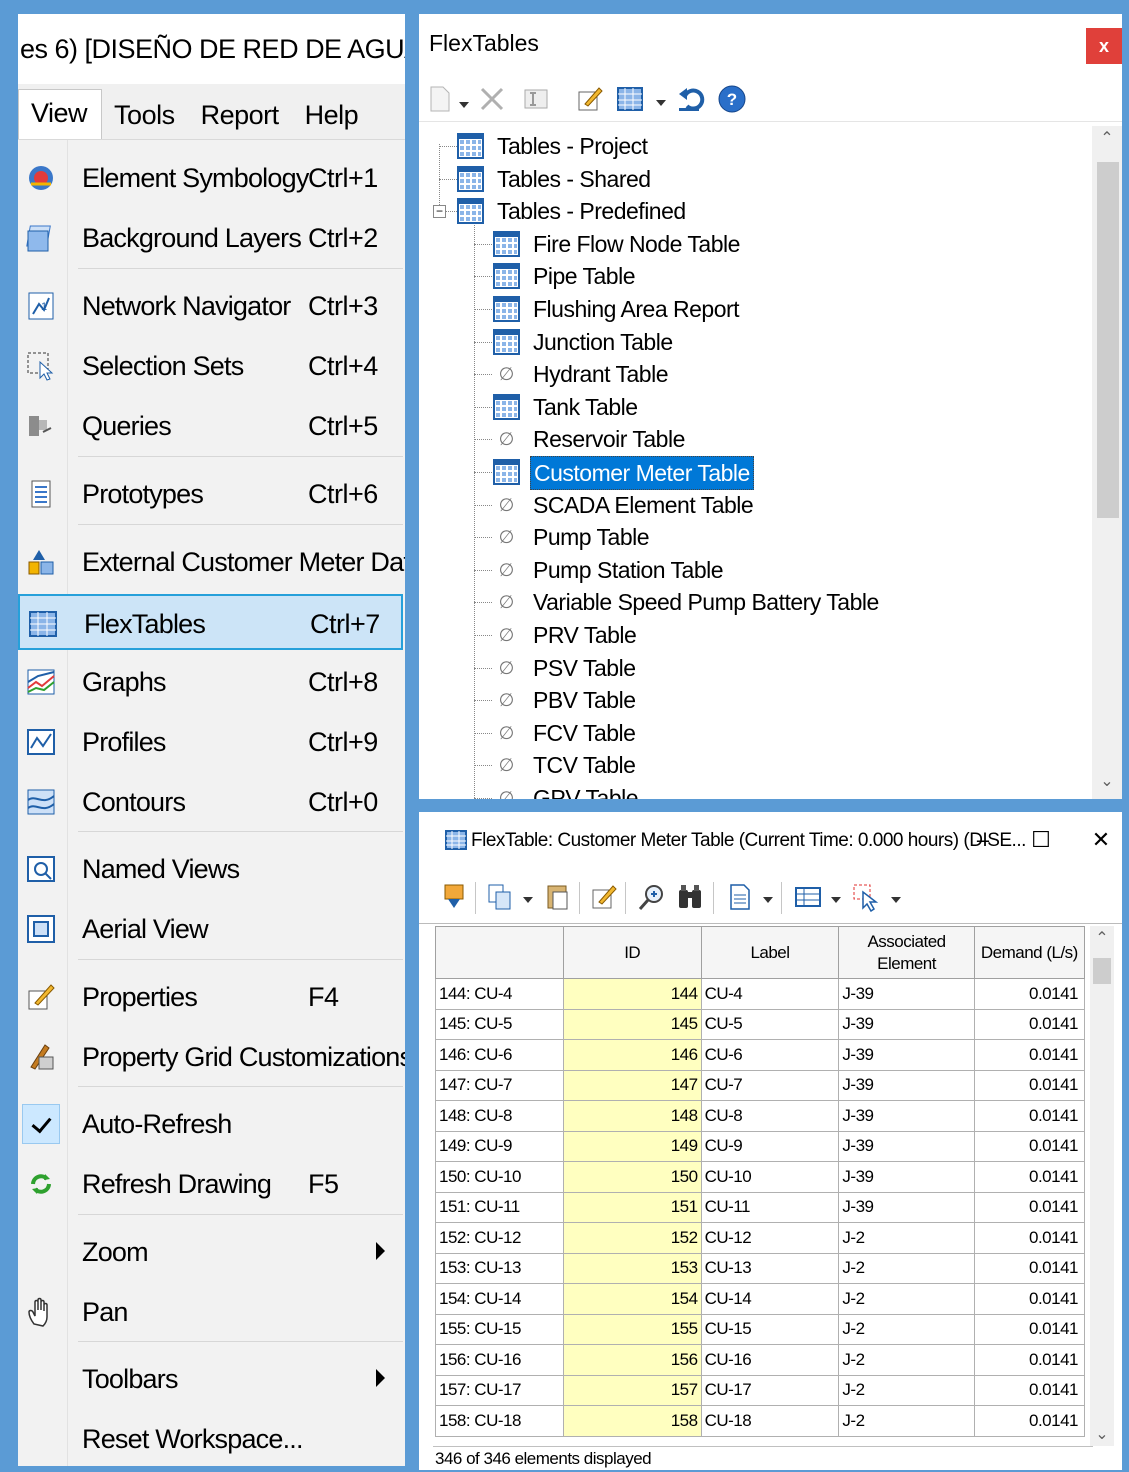 The width and height of the screenshot is (1129, 1472). I want to click on row-header-cell: 151: CU-11, so click(499, 1207).